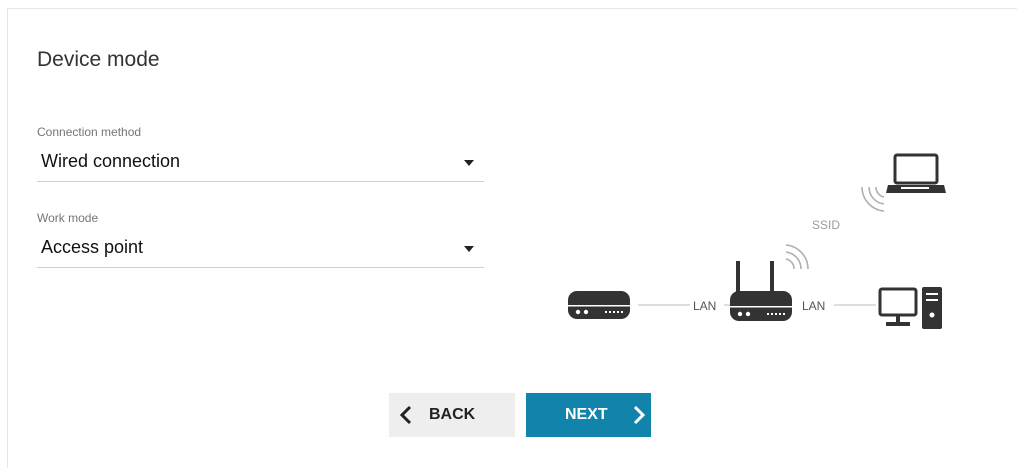  Describe the element at coordinates (704, 306) in the screenshot. I see `lan-left-label: LAN` at that location.